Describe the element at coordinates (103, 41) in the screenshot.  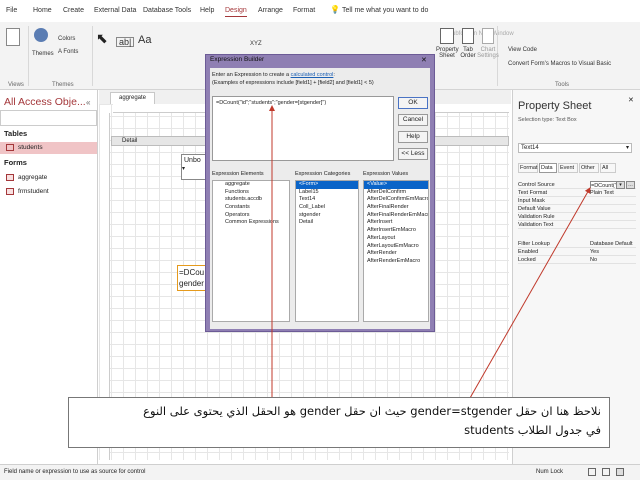
I see `select-arrow-icon: ⬉` at that location.